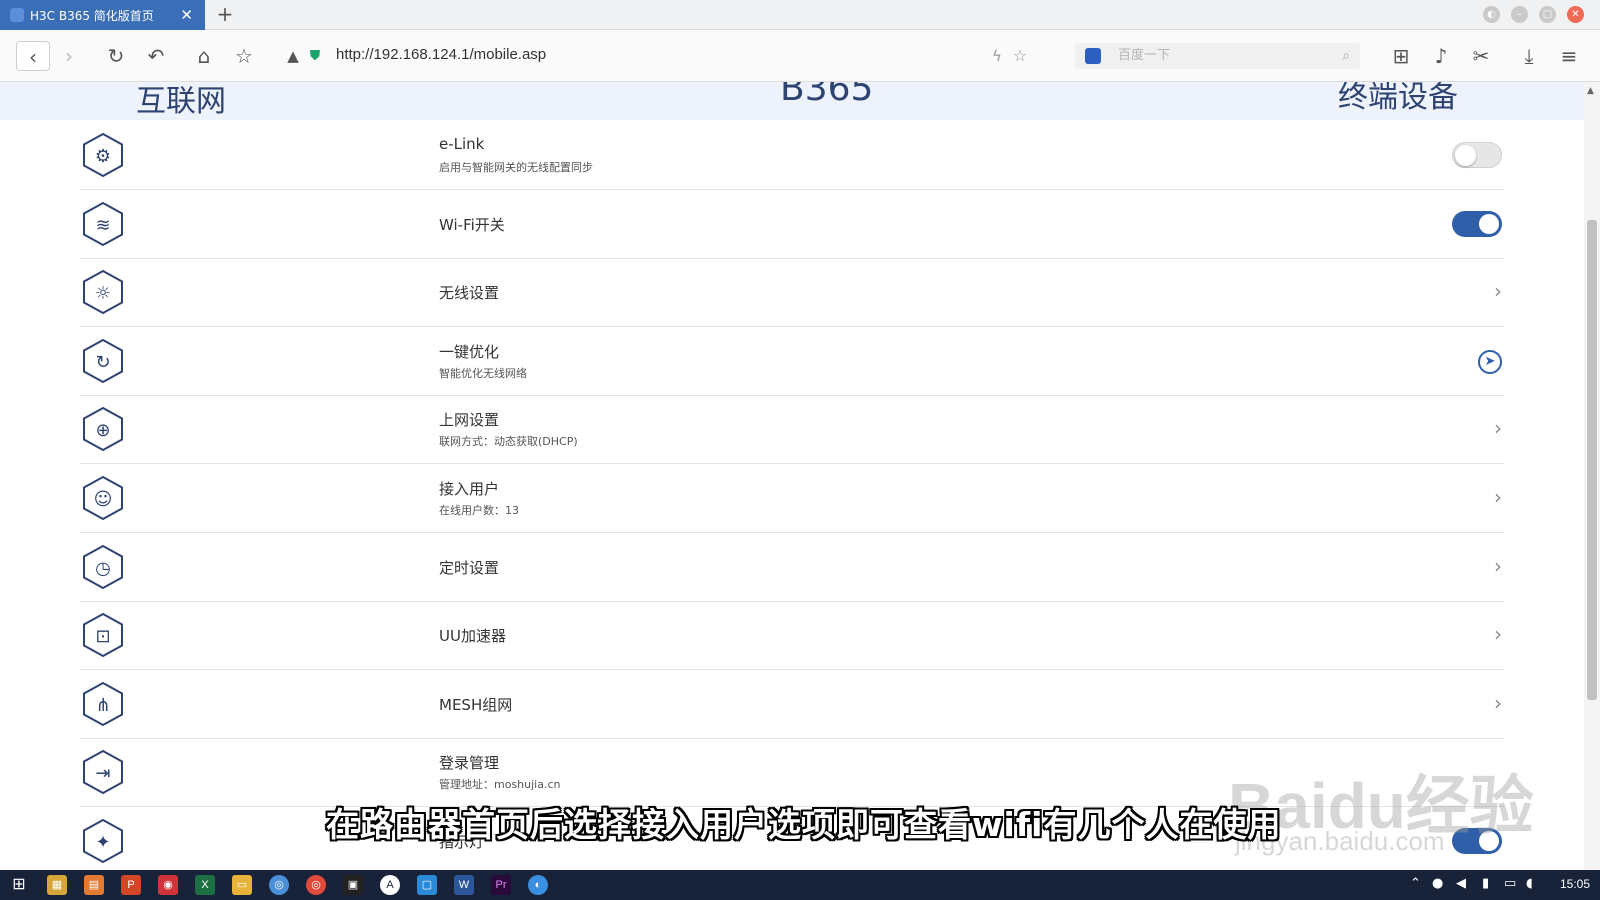  I want to click on row-title: 无线设置, so click(469, 293).